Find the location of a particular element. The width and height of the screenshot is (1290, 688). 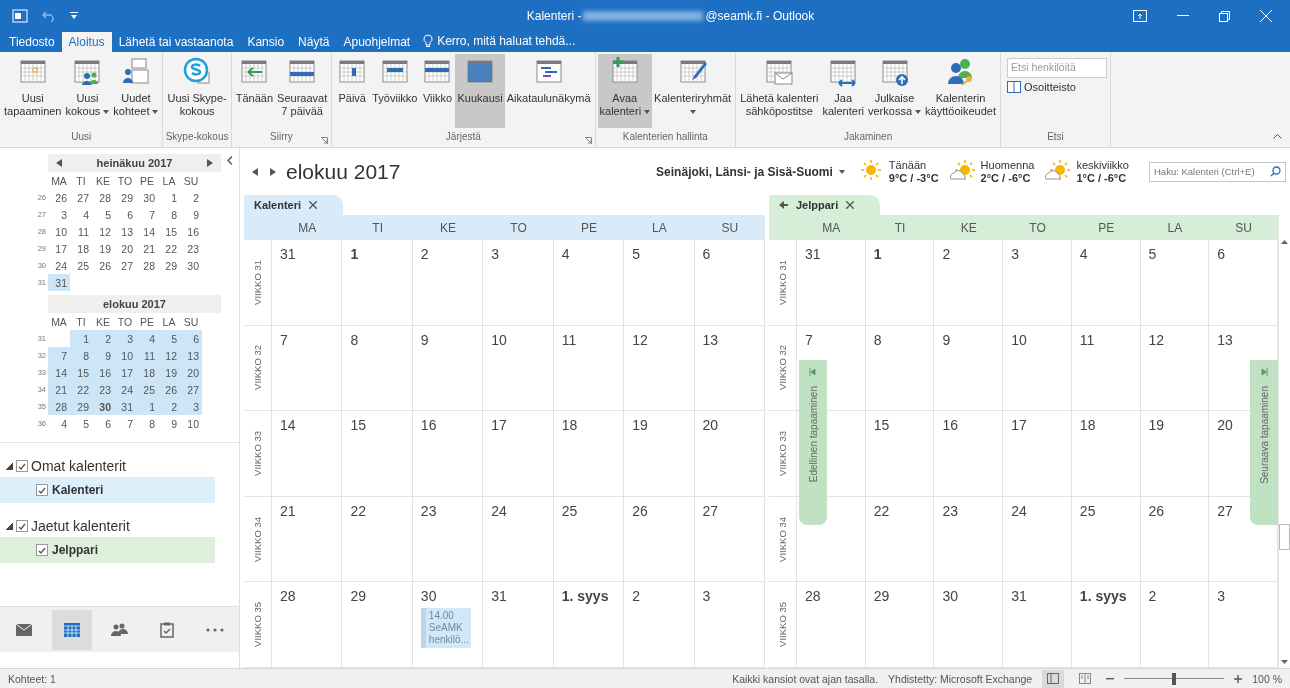

ribbon-options-icon is located at coordinates (1140, 16).